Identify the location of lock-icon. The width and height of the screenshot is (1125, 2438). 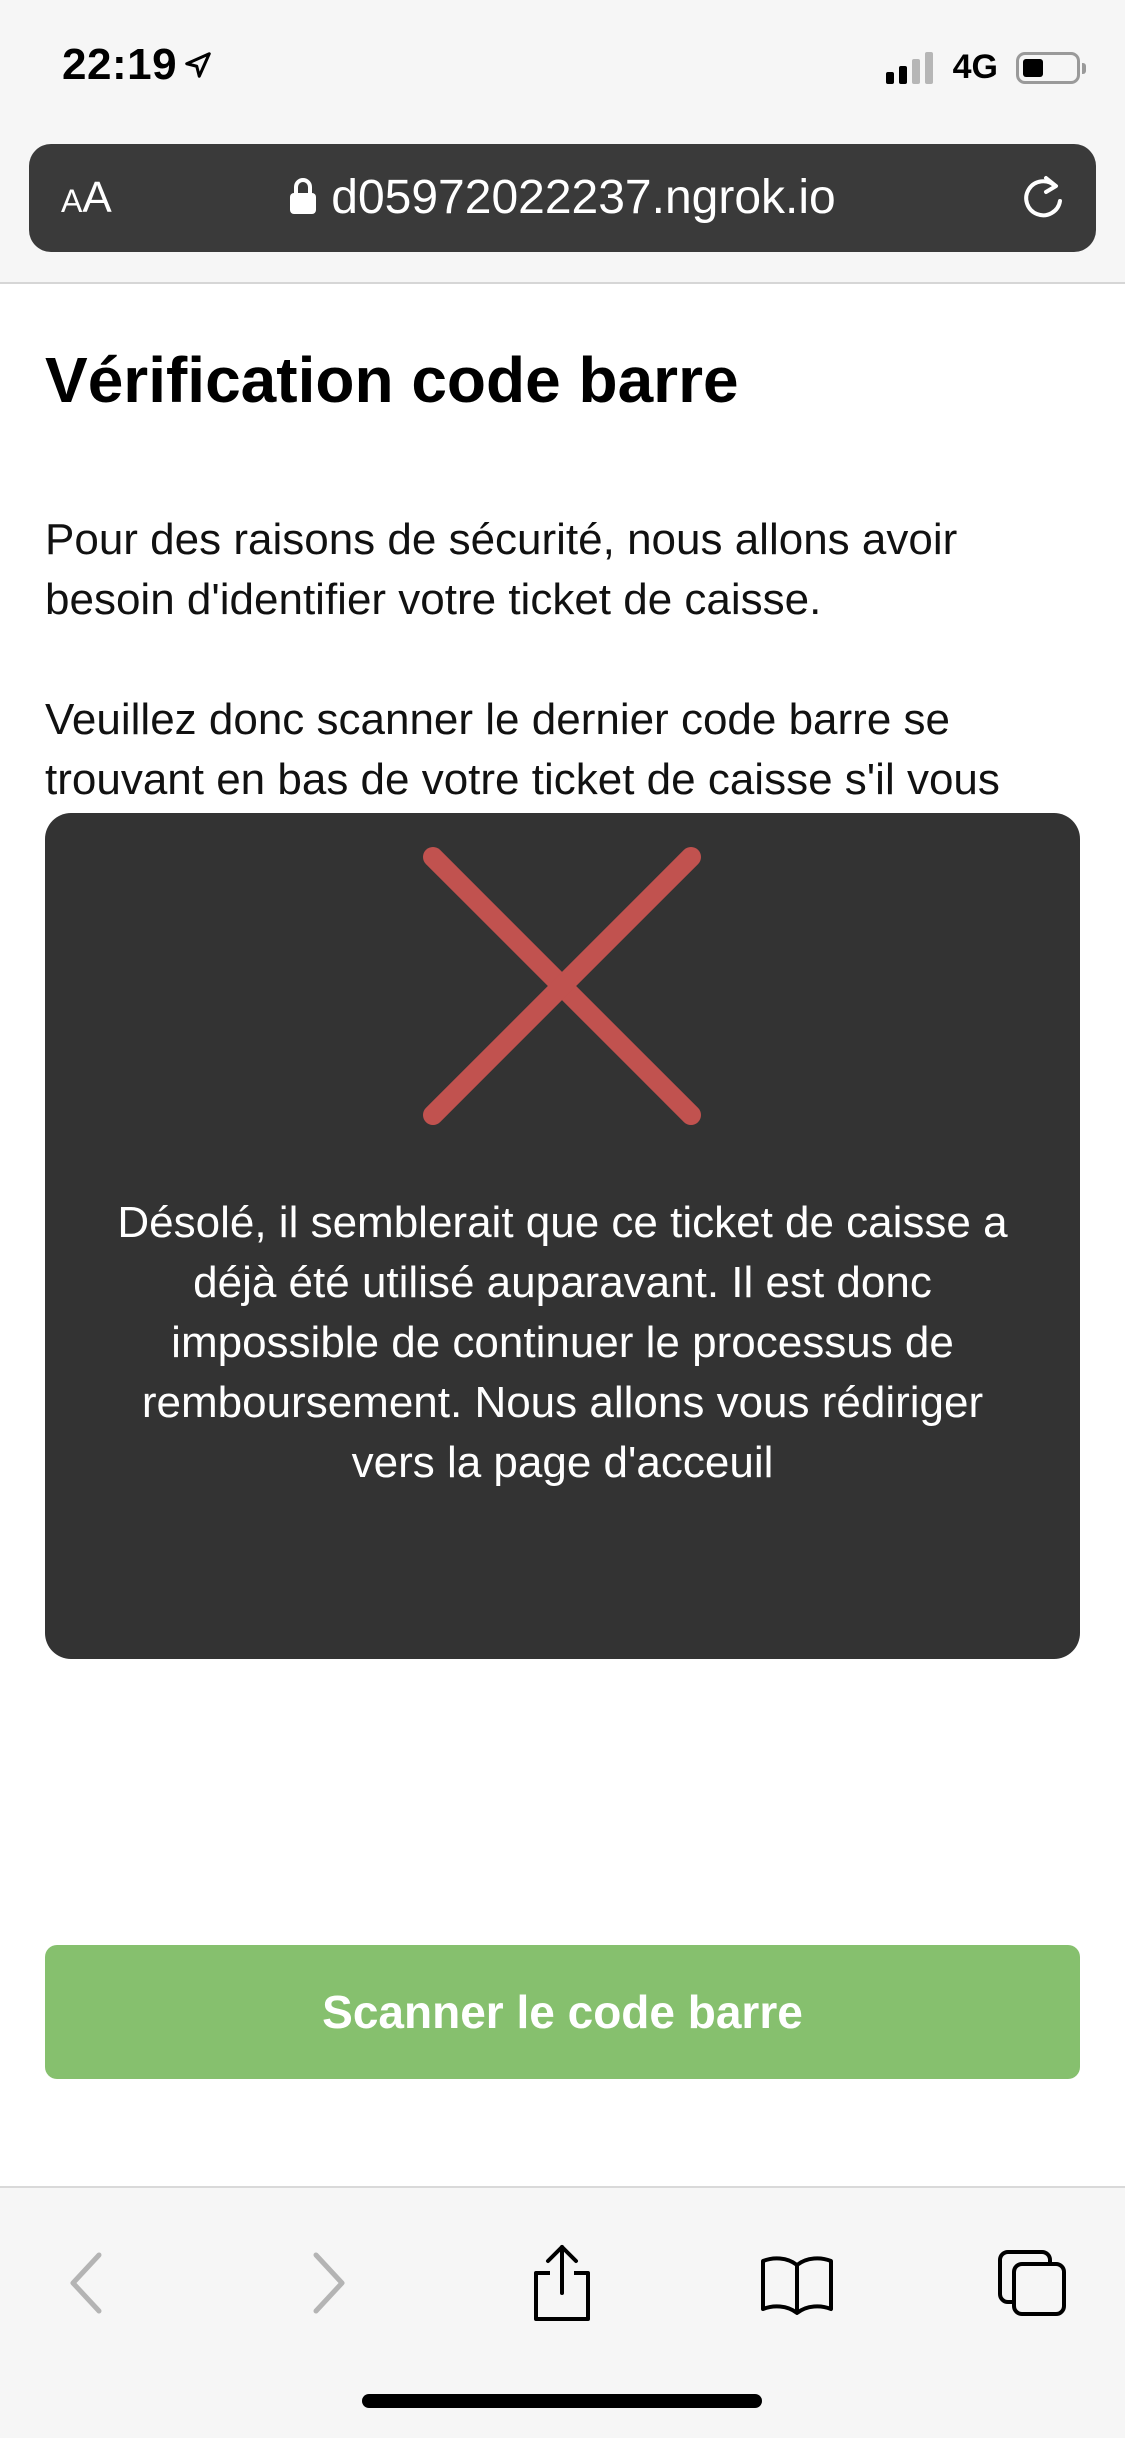
(303, 196).